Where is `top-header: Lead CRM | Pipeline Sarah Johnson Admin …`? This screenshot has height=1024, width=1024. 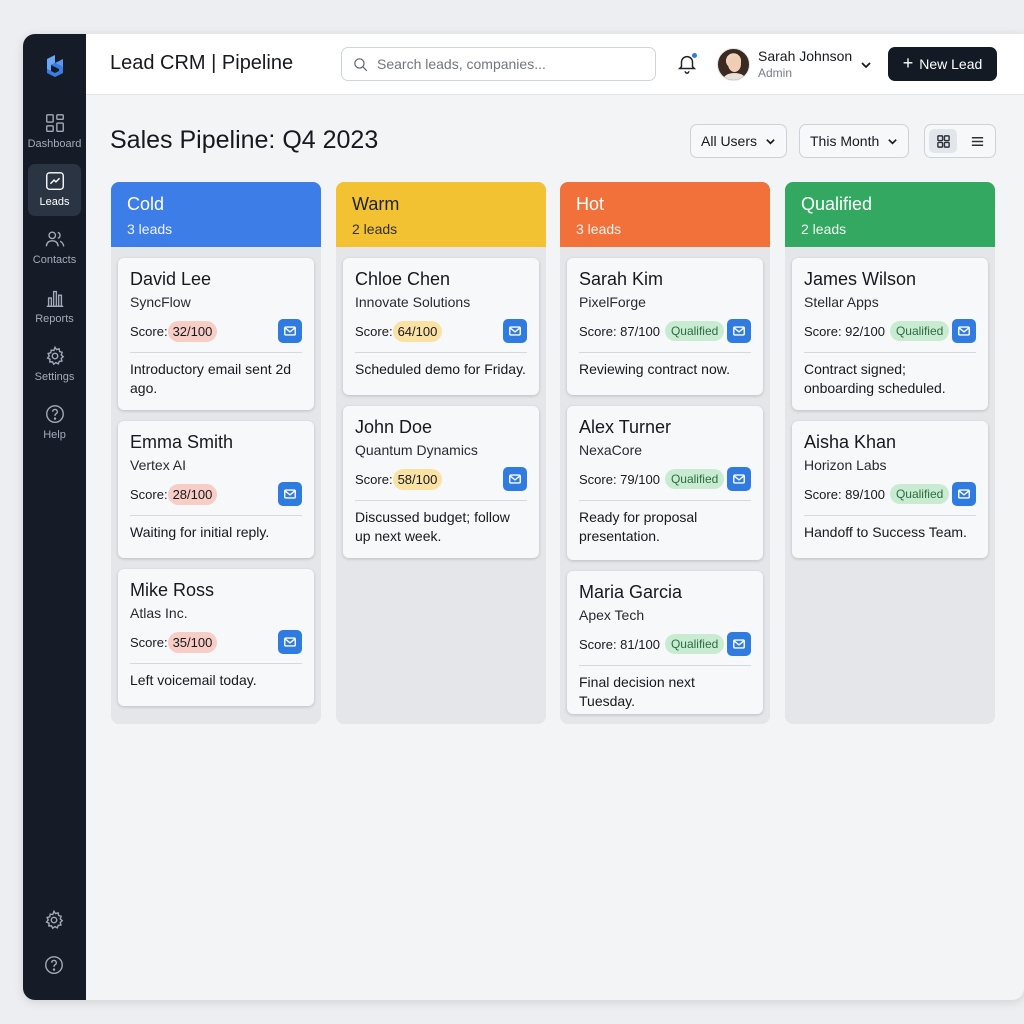
top-header: Lead CRM | Pipeline Sarah Johnson Admin … is located at coordinates (555, 64).